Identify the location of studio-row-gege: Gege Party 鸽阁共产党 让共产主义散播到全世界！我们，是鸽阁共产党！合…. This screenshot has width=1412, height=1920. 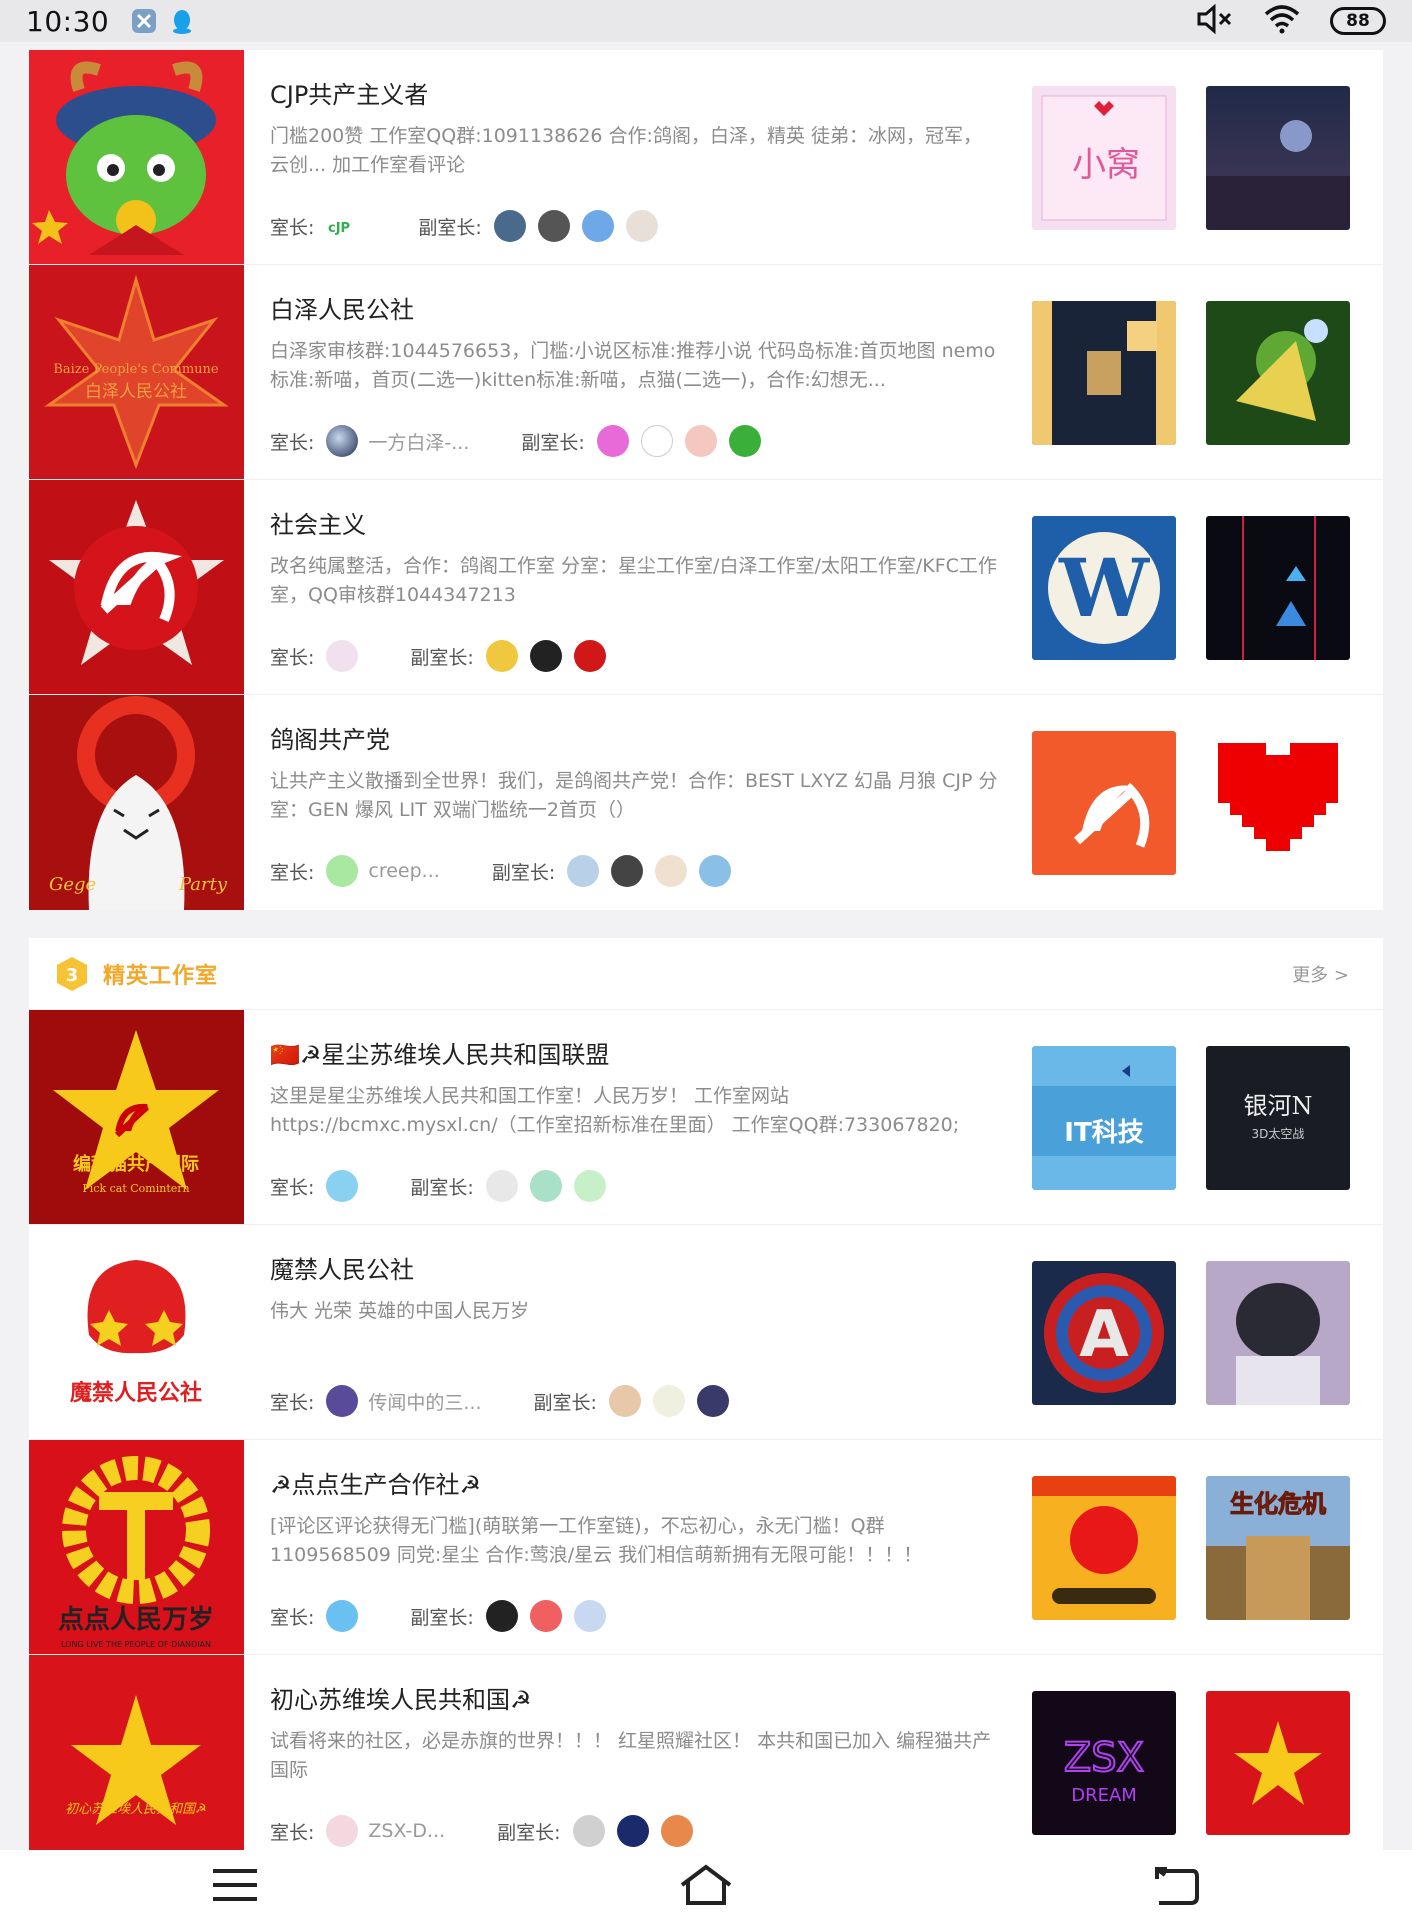
(706, 802).